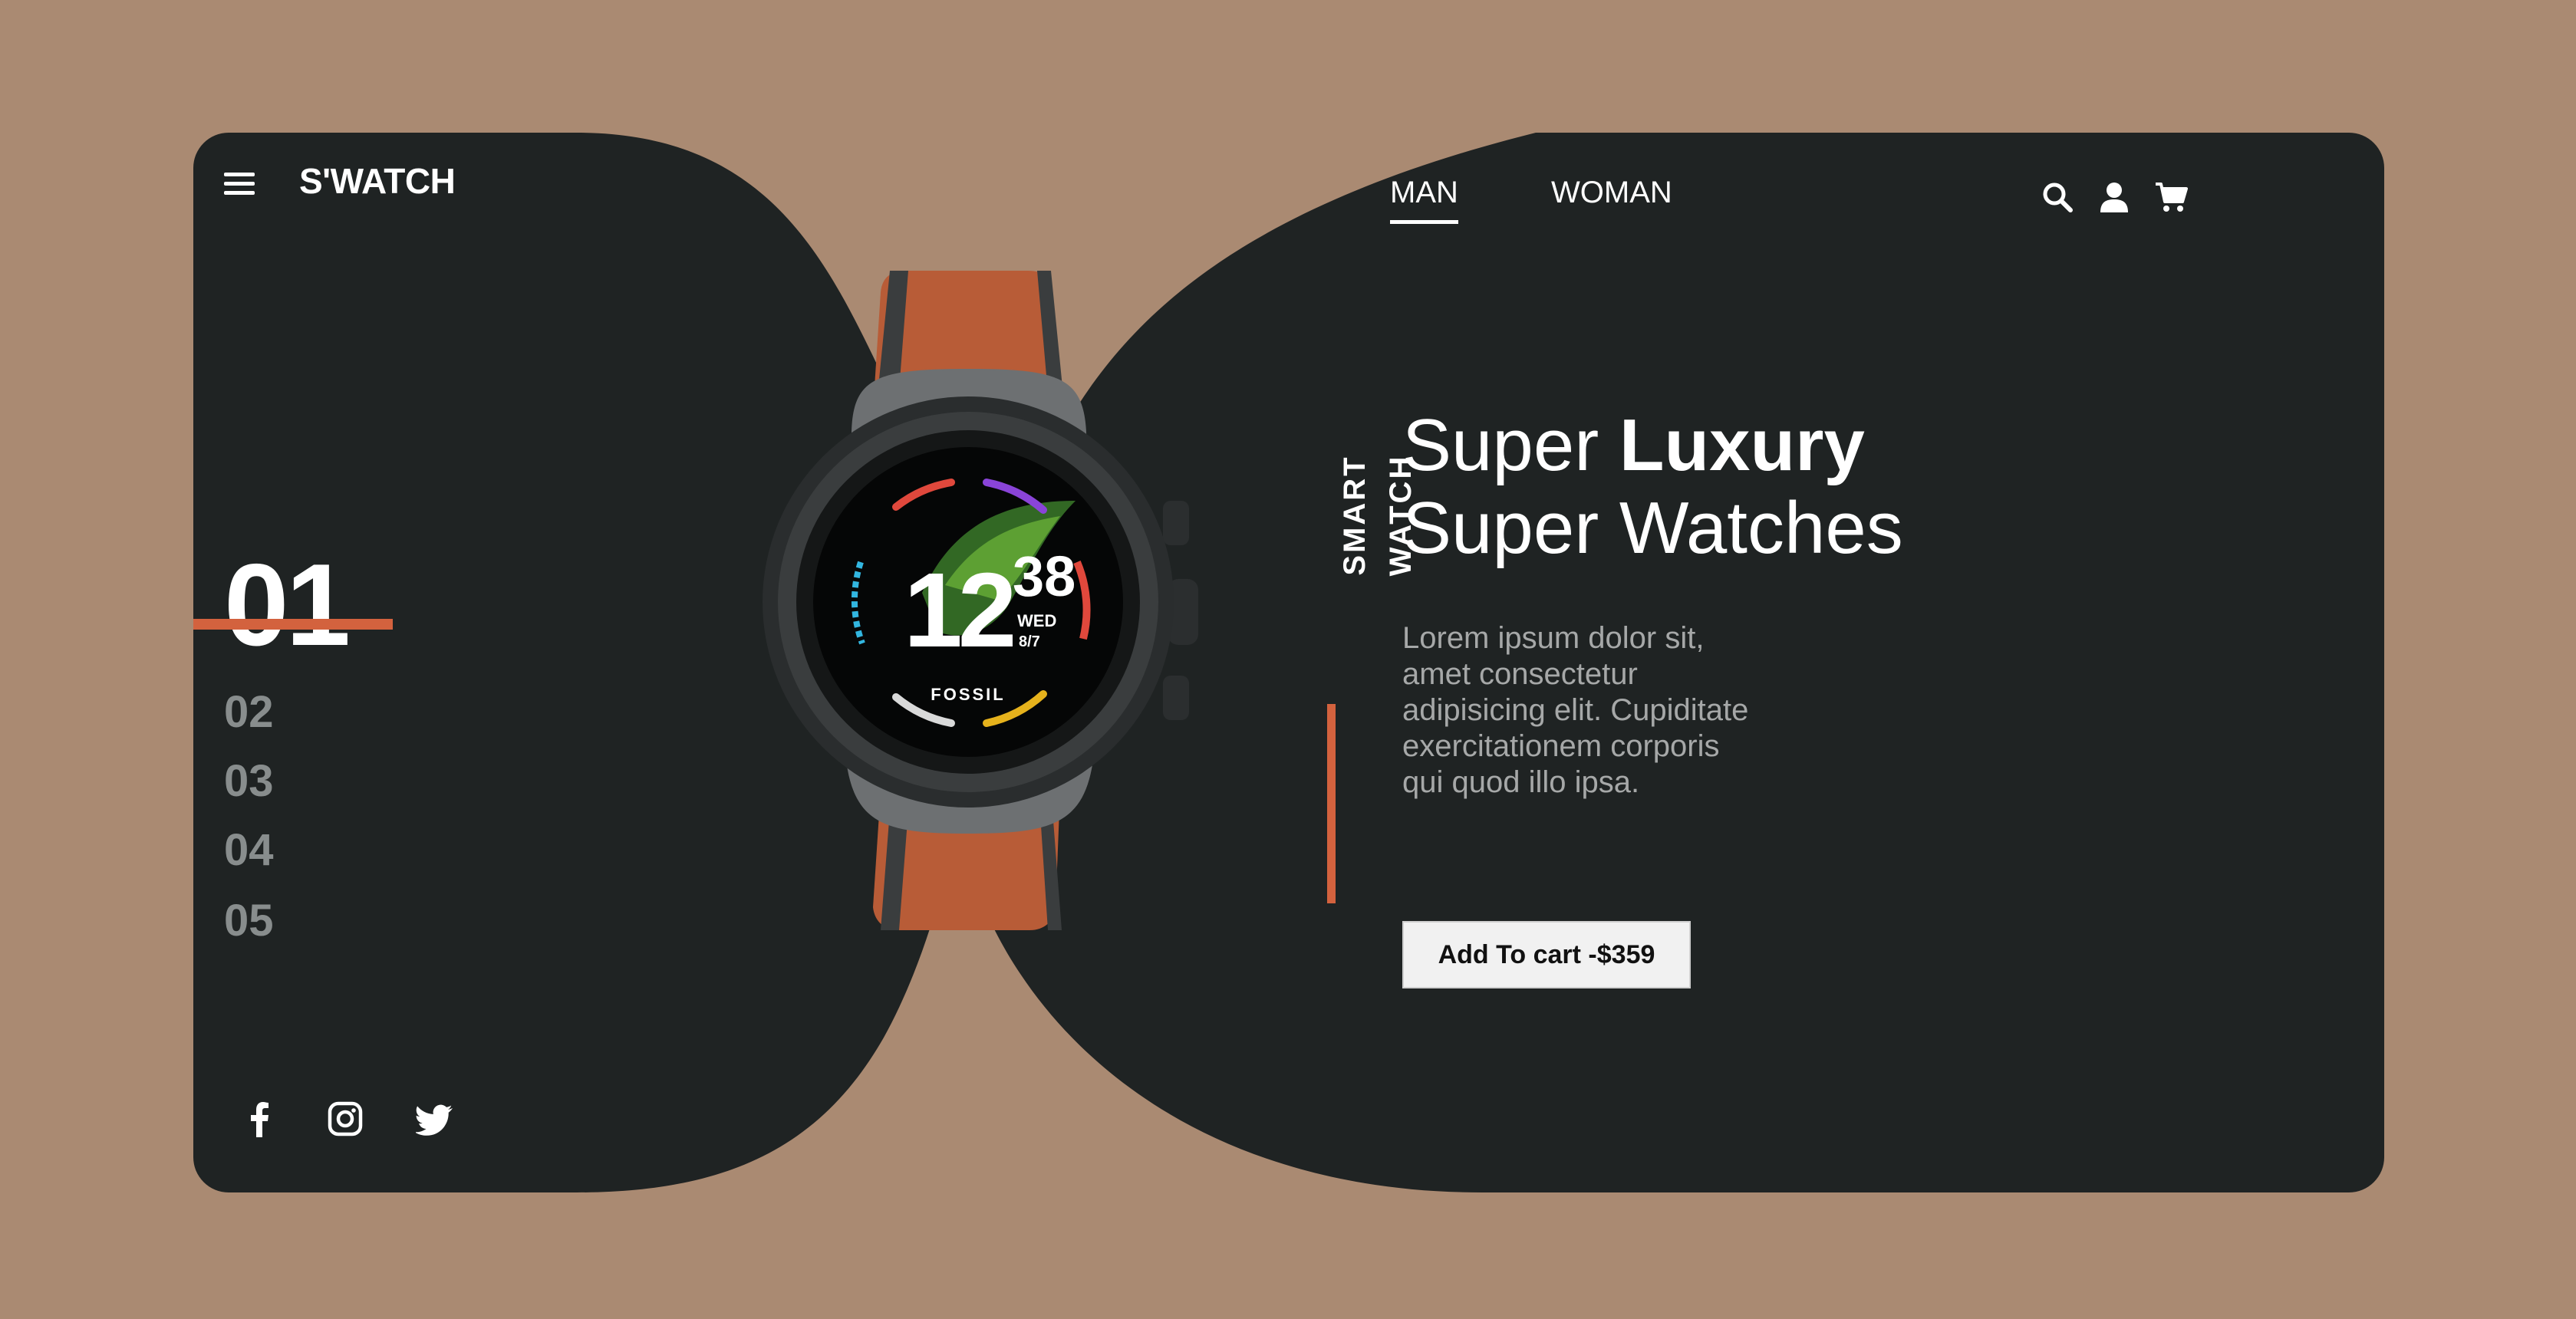  I want to click on nav-man: MAN, so click(1424, 200).